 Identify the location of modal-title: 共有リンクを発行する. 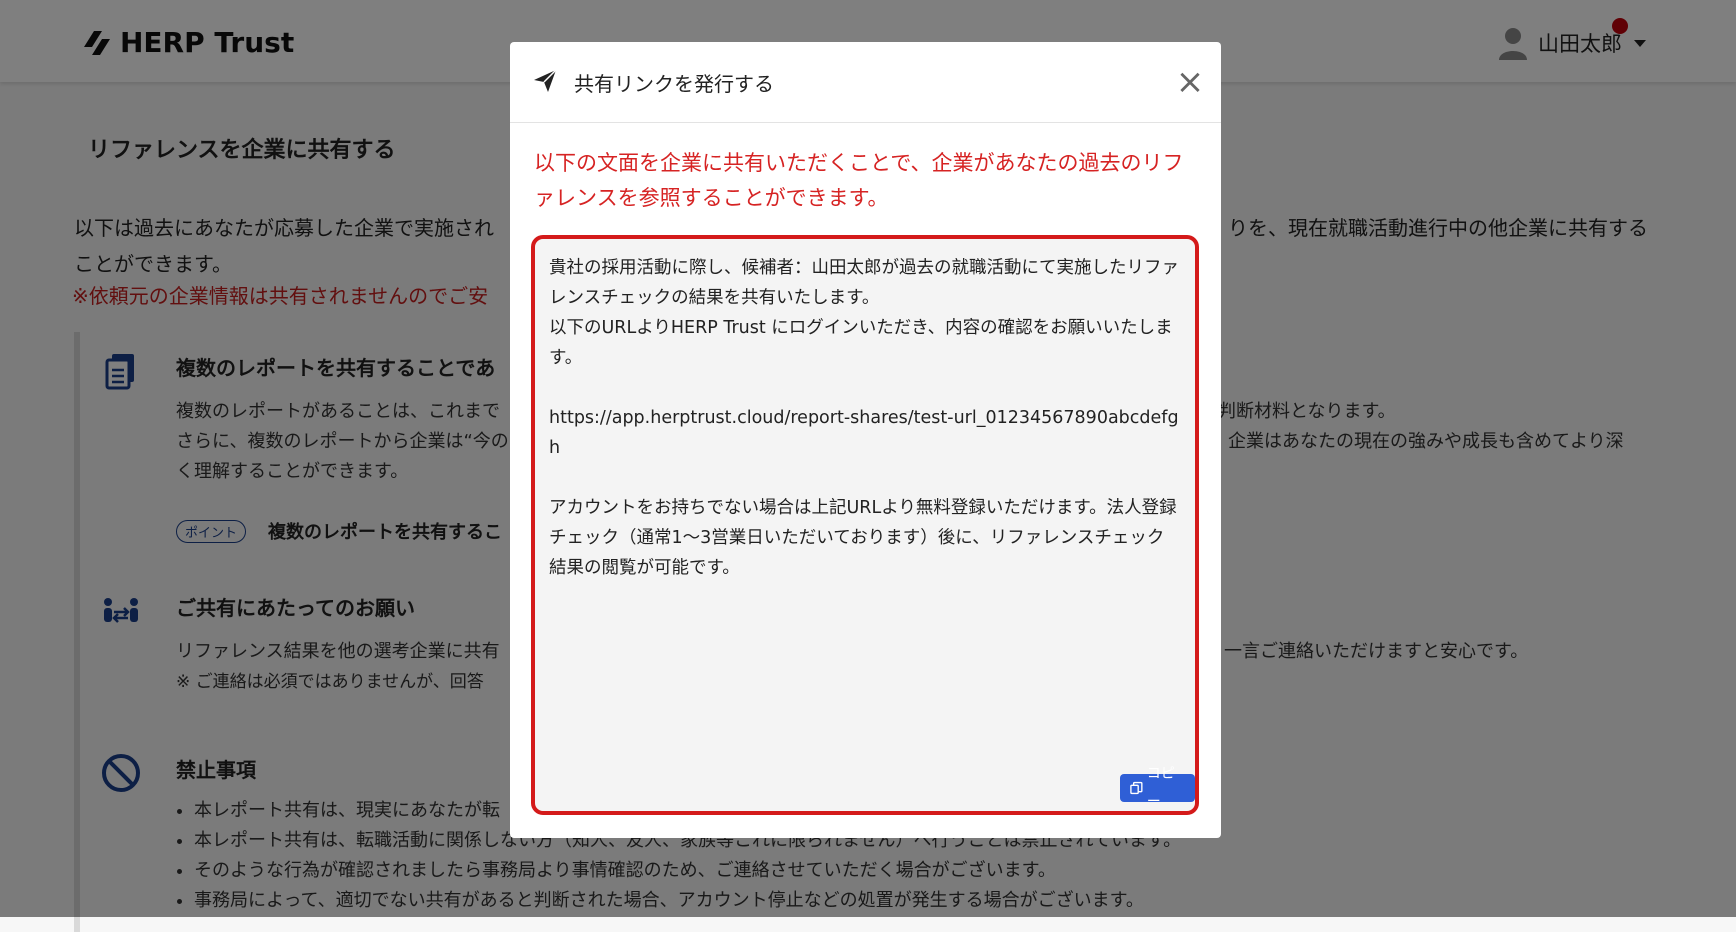
(674, 84).